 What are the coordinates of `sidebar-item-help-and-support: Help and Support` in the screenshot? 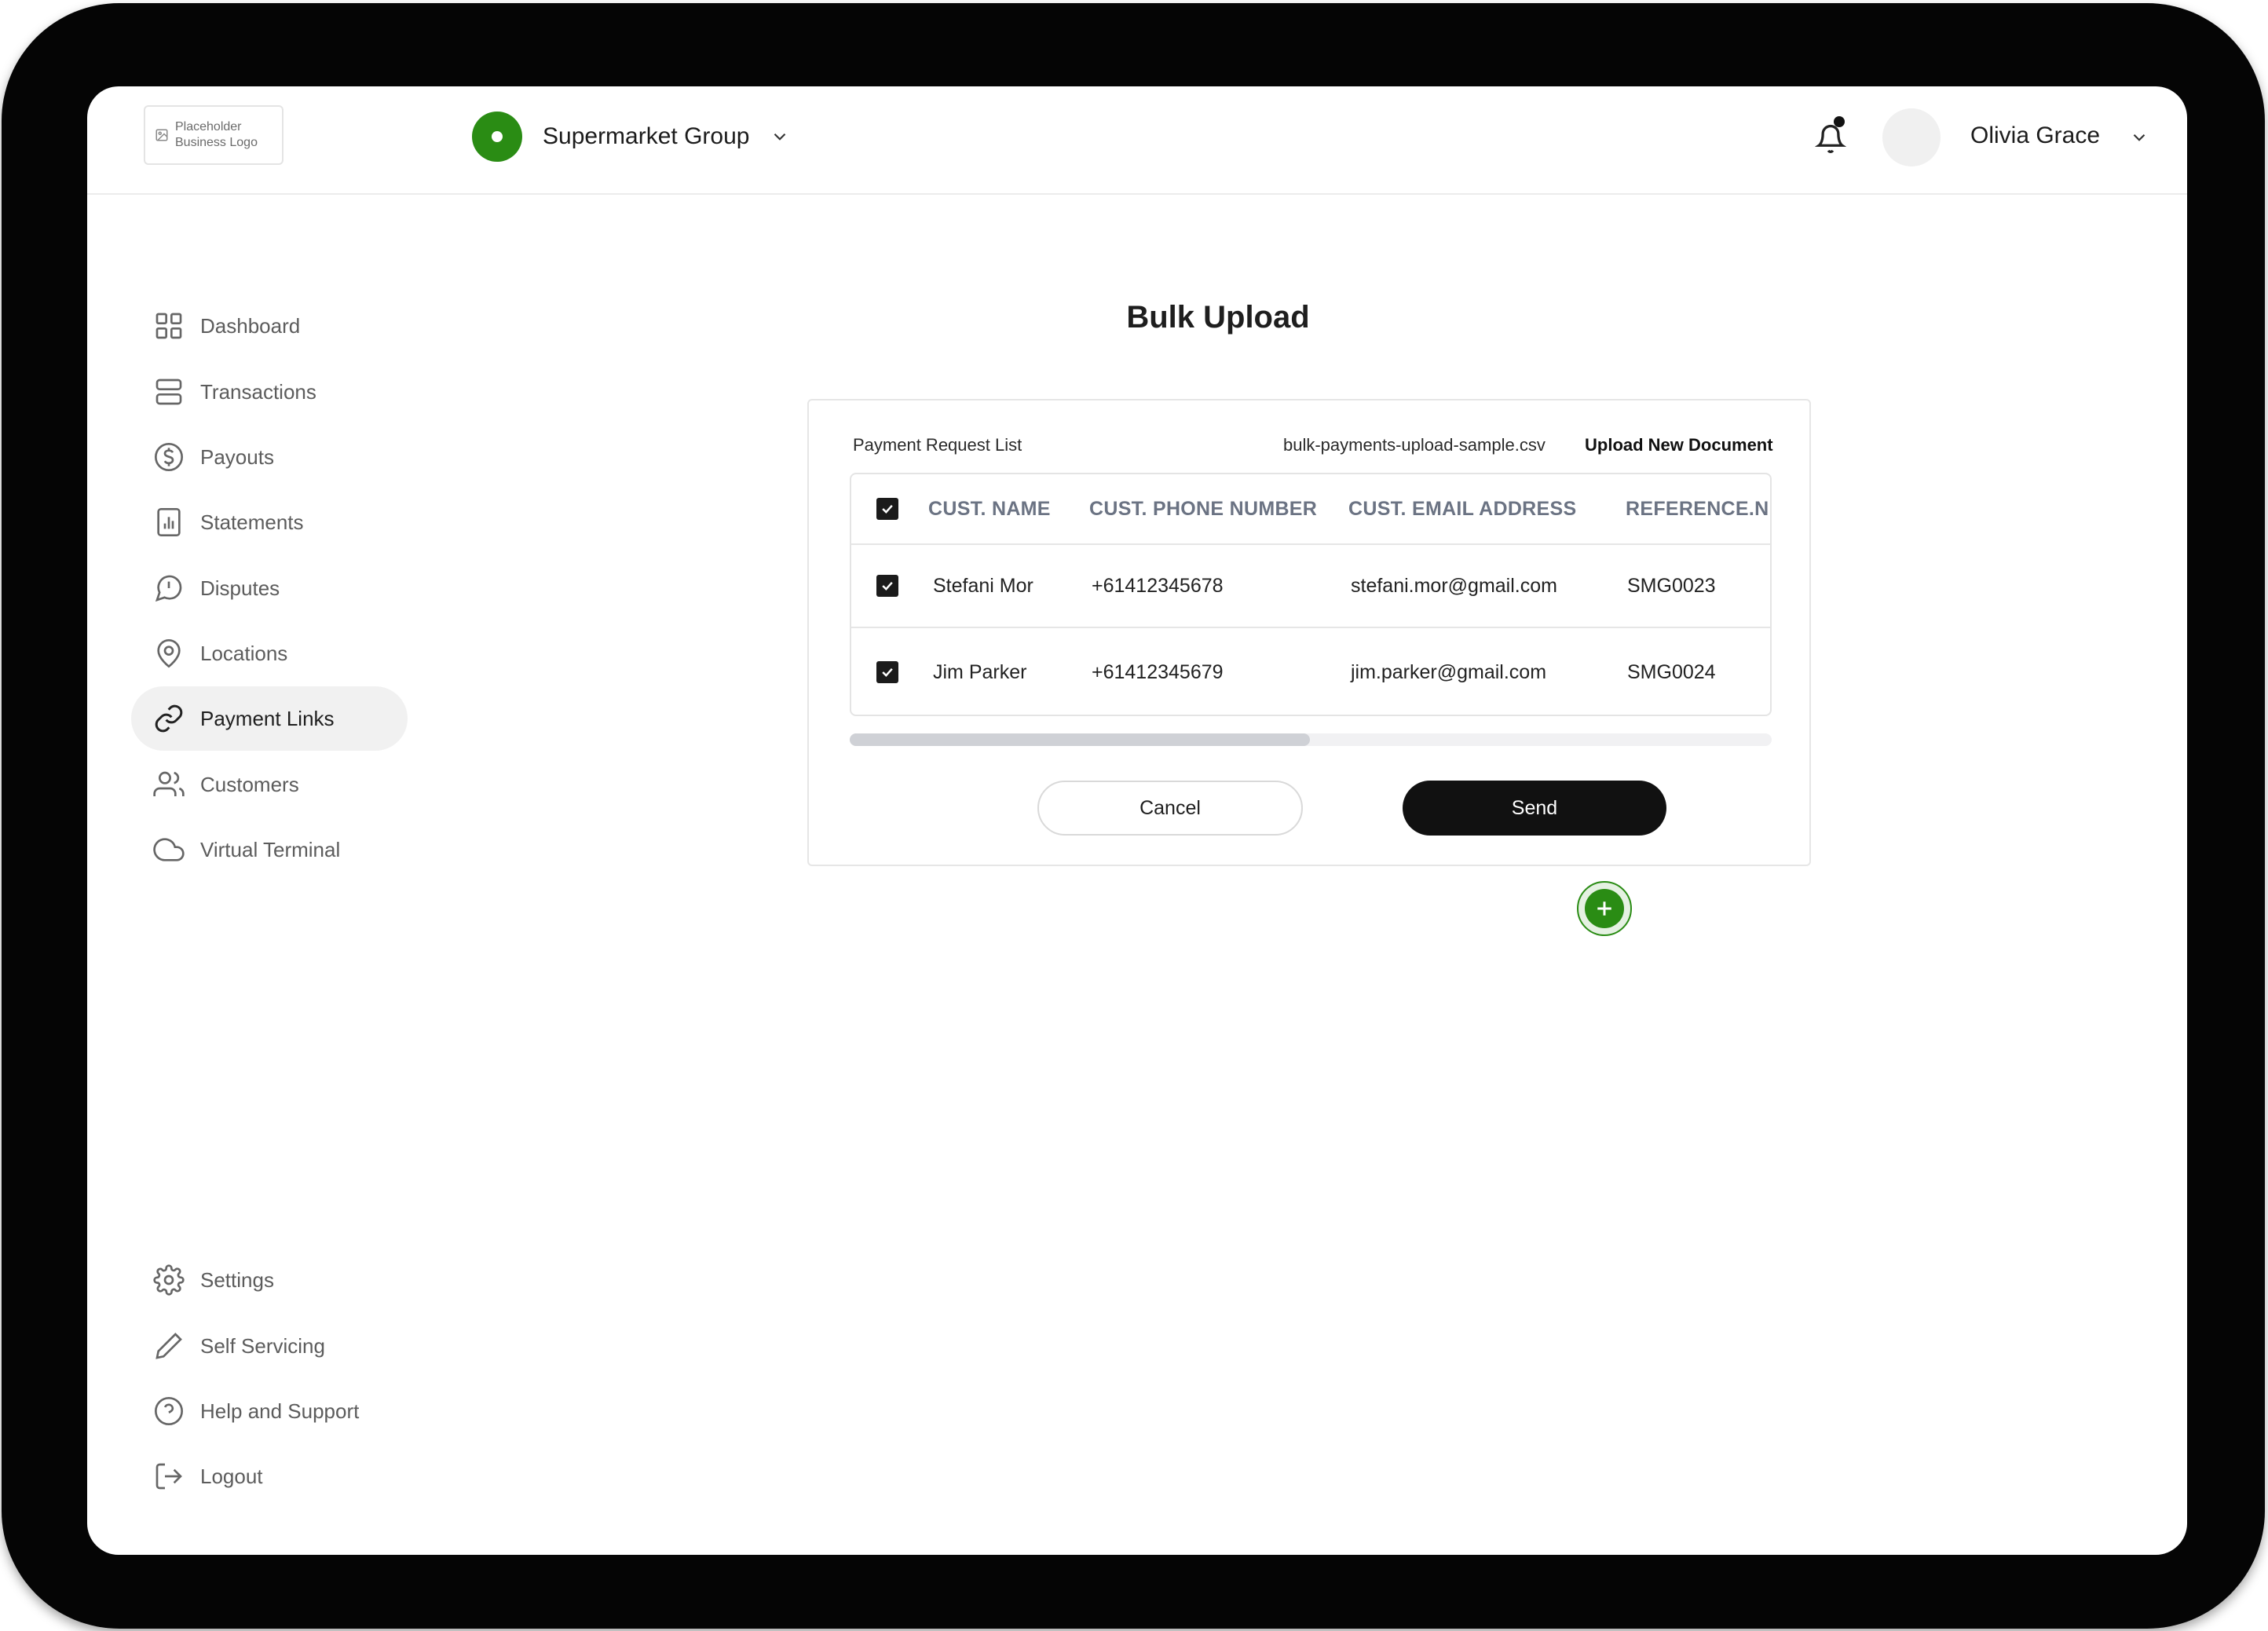 It's located at (270, 1411).